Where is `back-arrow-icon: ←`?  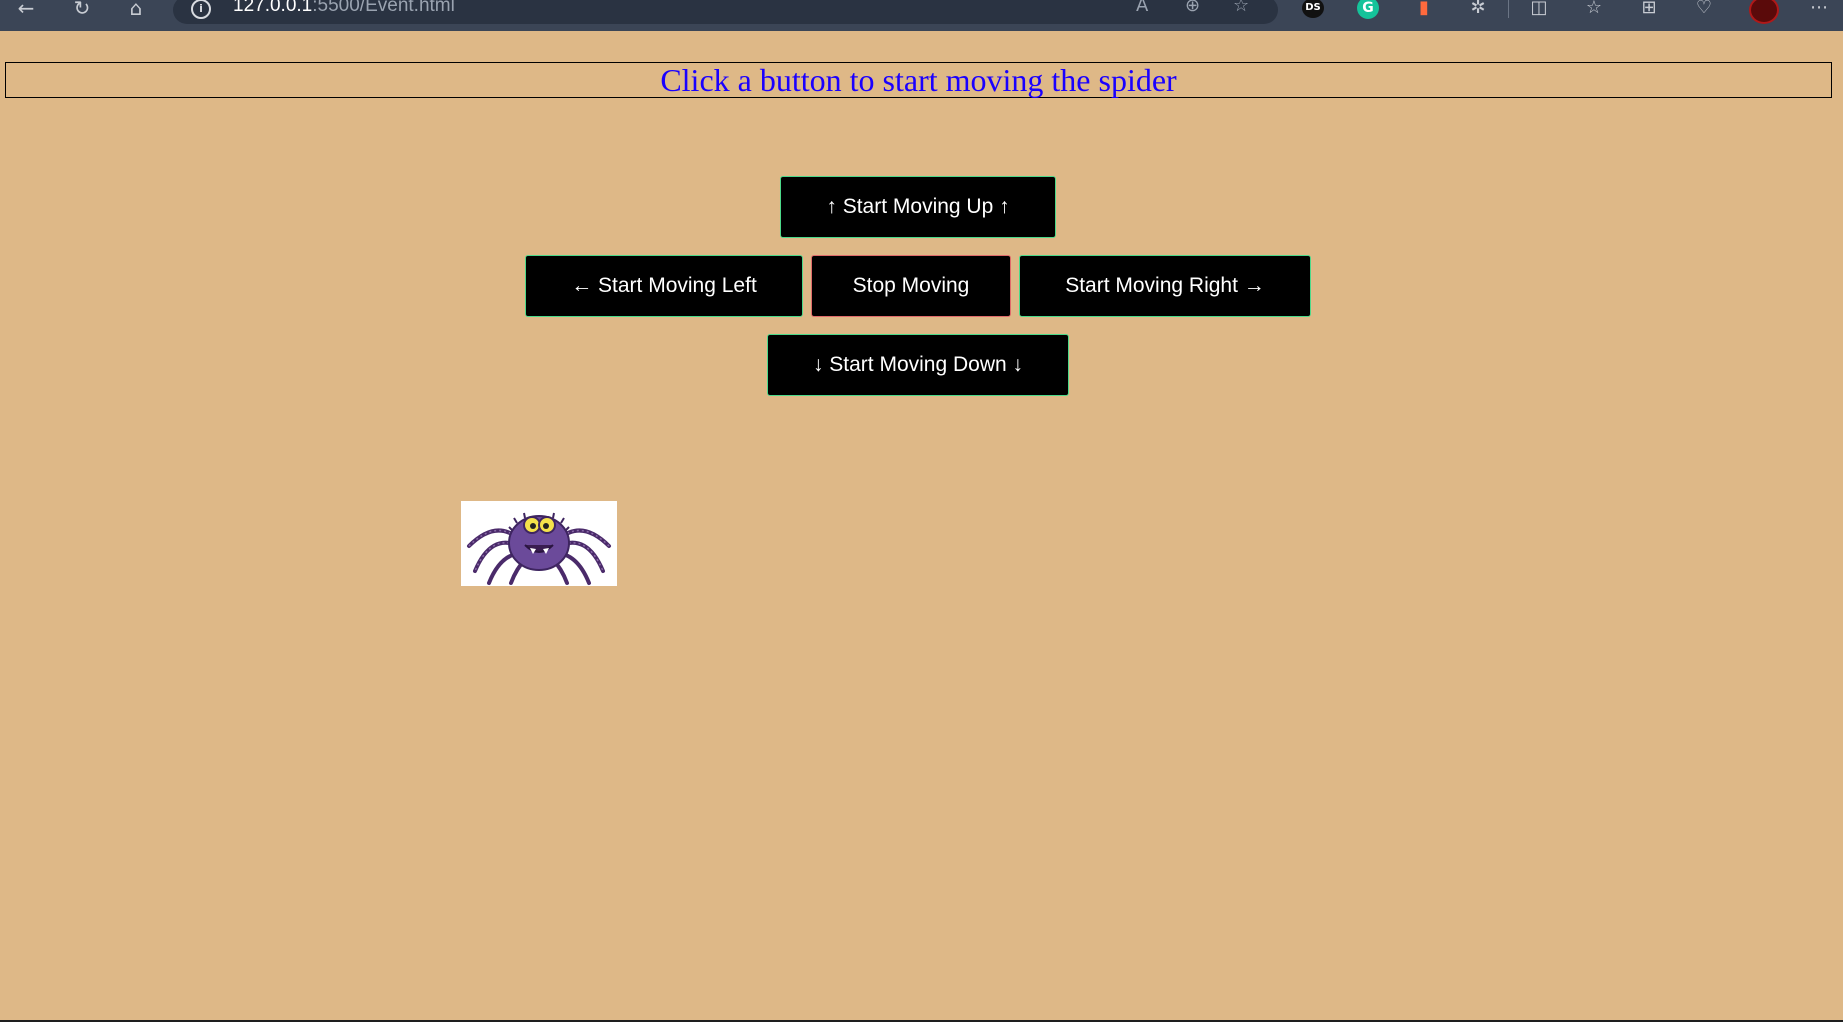 back-arrow-icon: ← is located at coordinates (26, 9).